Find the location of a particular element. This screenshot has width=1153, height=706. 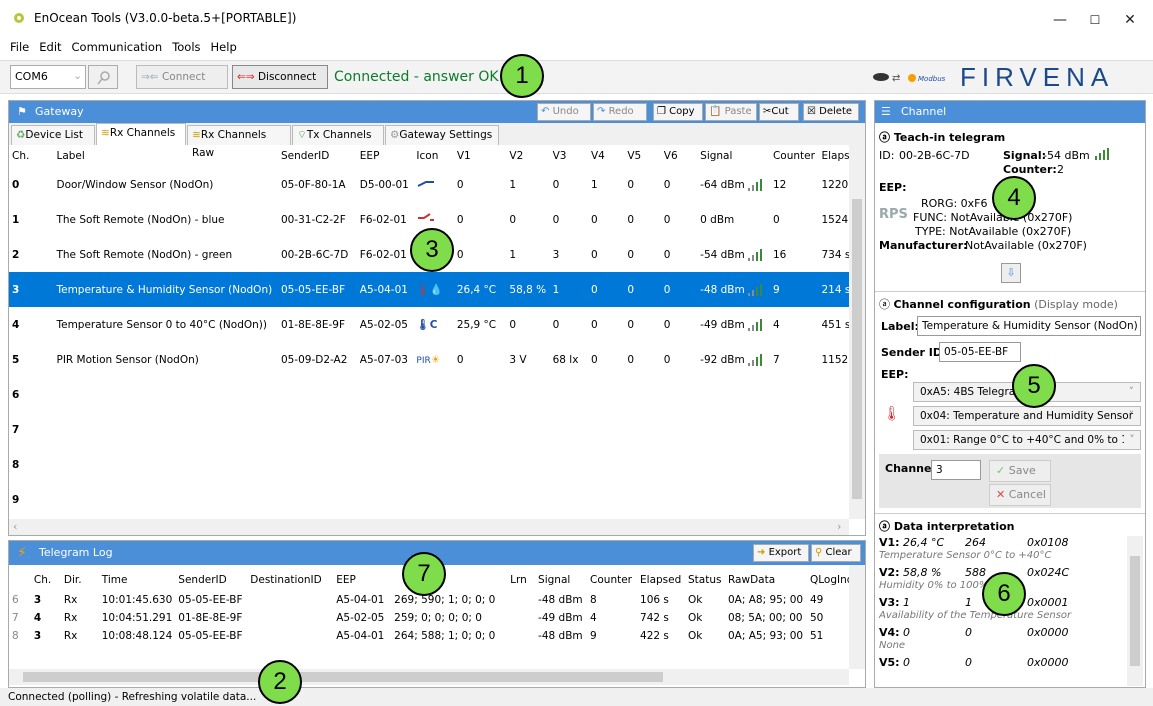

copy-button: ❐ Copy is located at coordinates (678, 112).